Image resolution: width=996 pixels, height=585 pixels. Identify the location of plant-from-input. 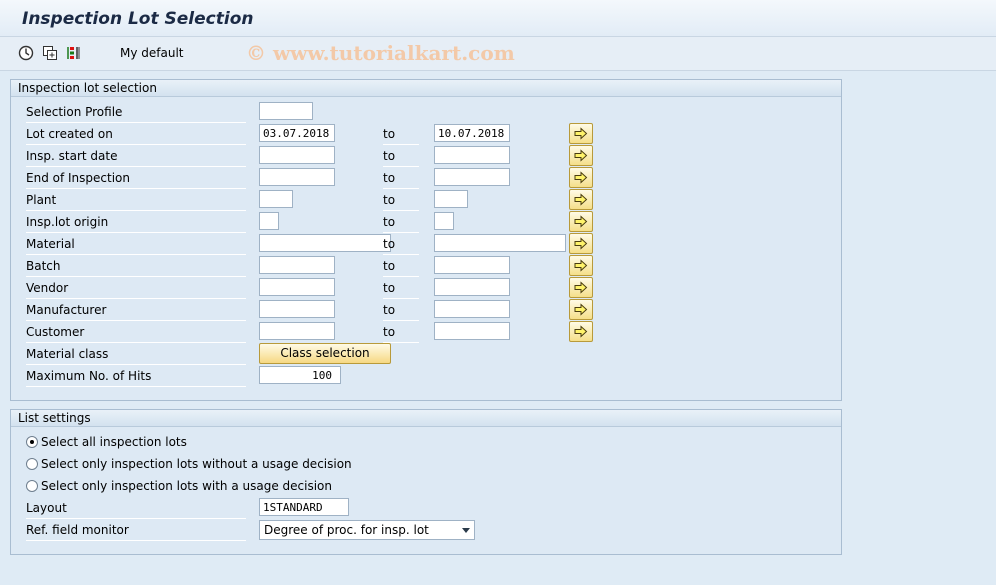
(276, 199).